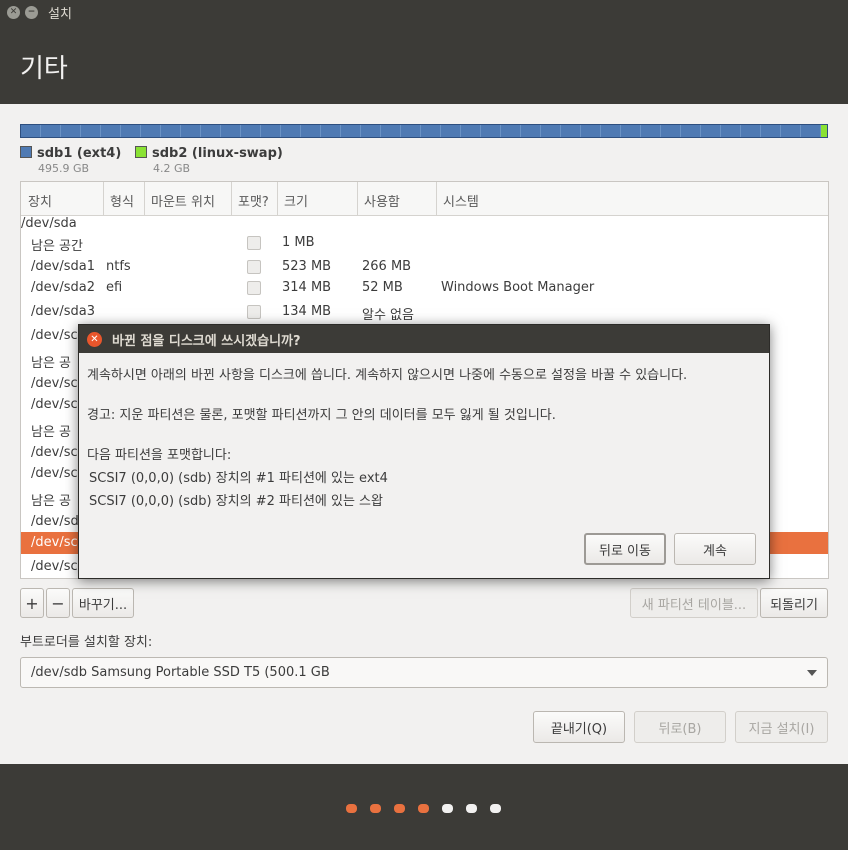 This screenshot has height=850, width=848. Describe the element at coordinates (13, 12) in the screenshot. I see `window-close-icon: ✕` at that location.